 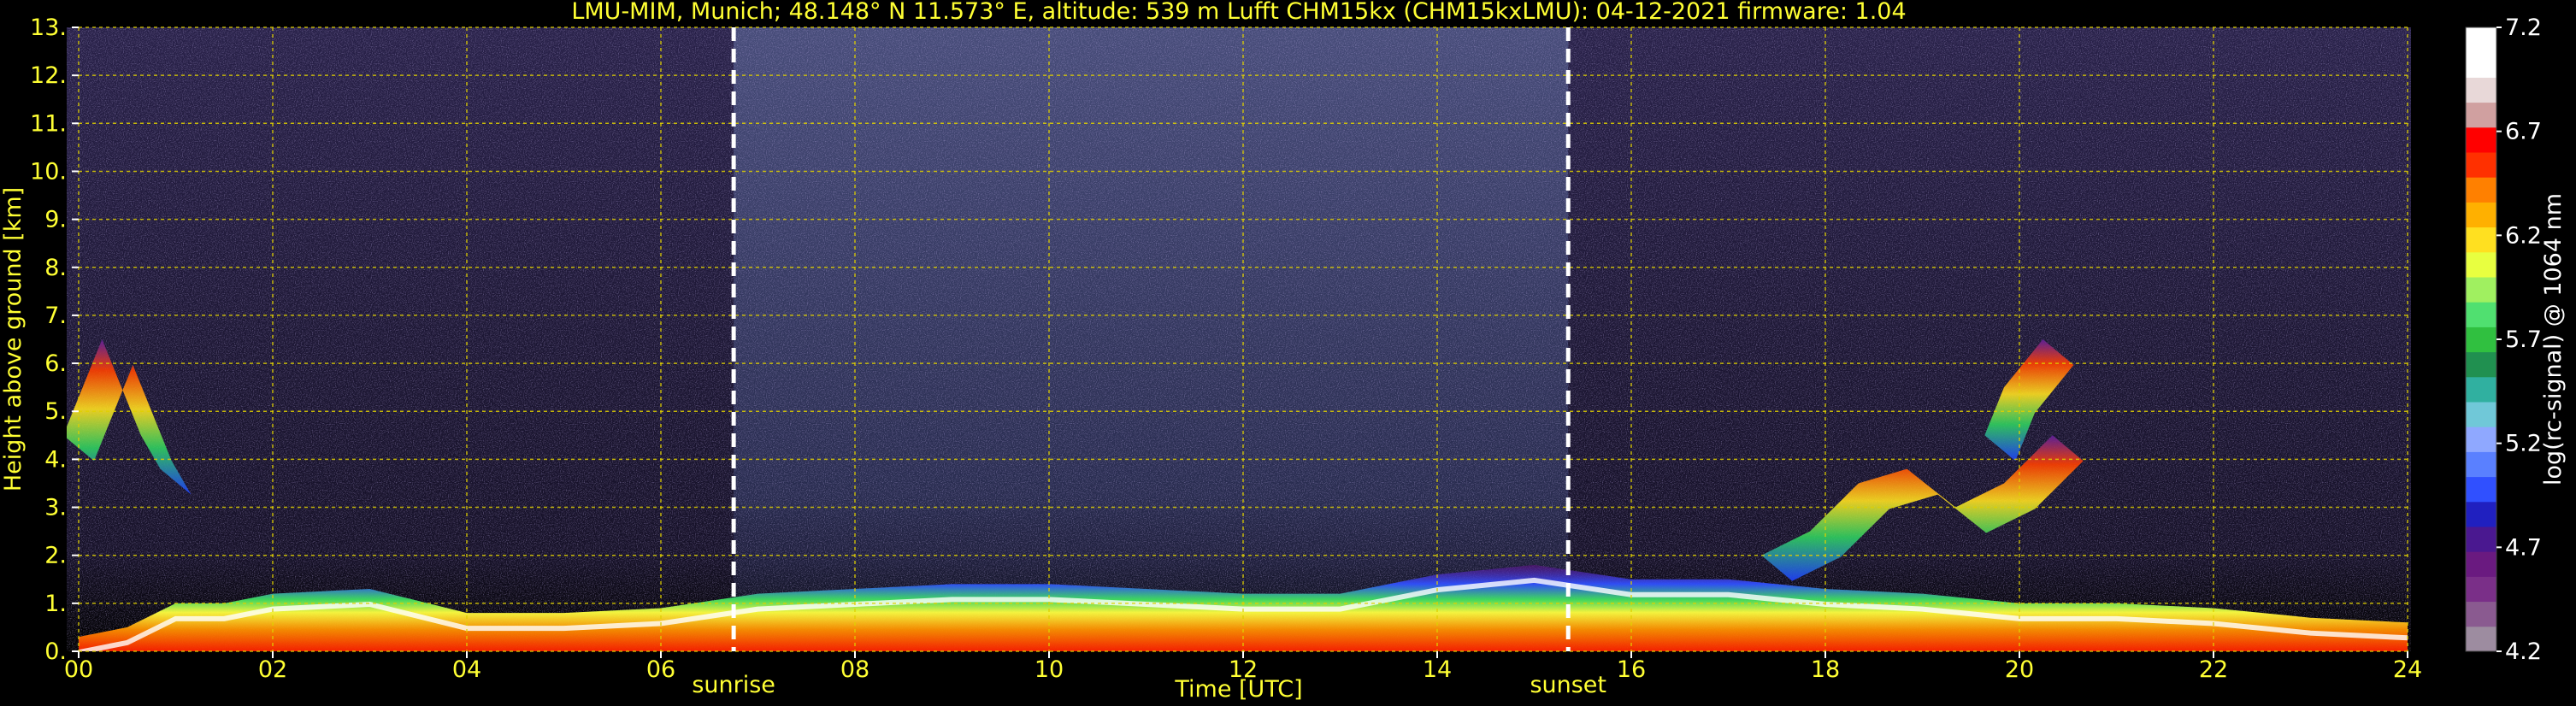 What do you see at coordinates (48, 75) in the screenshot?
I see `y-tick-label: 12.` at bounding box center [48, 75].